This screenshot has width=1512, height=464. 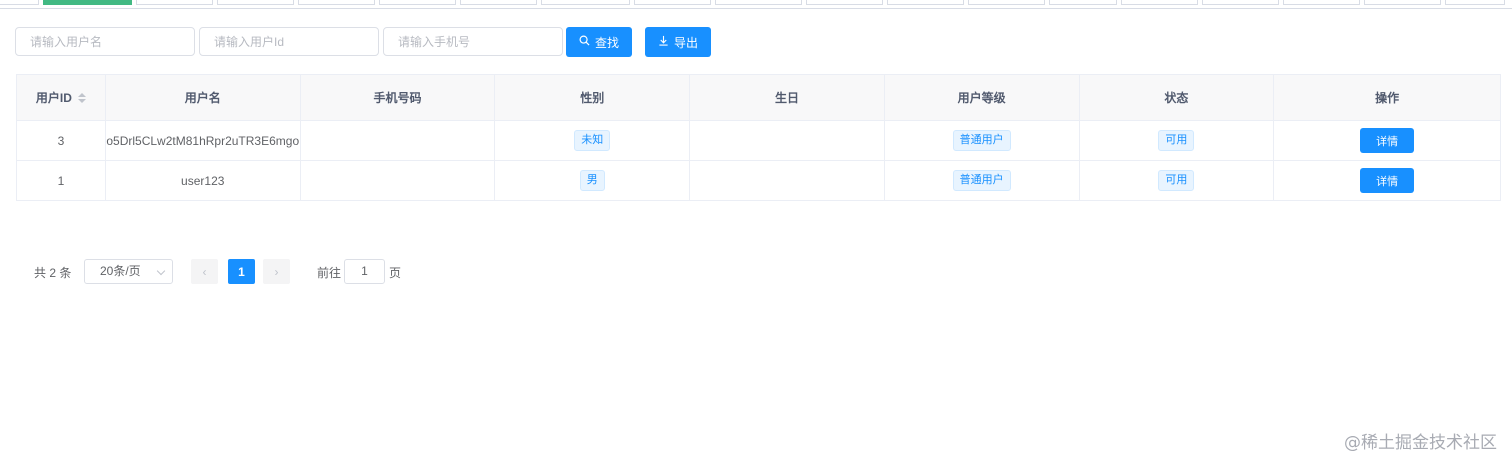 What do you see at coordinates (61, 140) in the screenshot?
I see `cell-user-id: 3` at bounding box center [61, 140].